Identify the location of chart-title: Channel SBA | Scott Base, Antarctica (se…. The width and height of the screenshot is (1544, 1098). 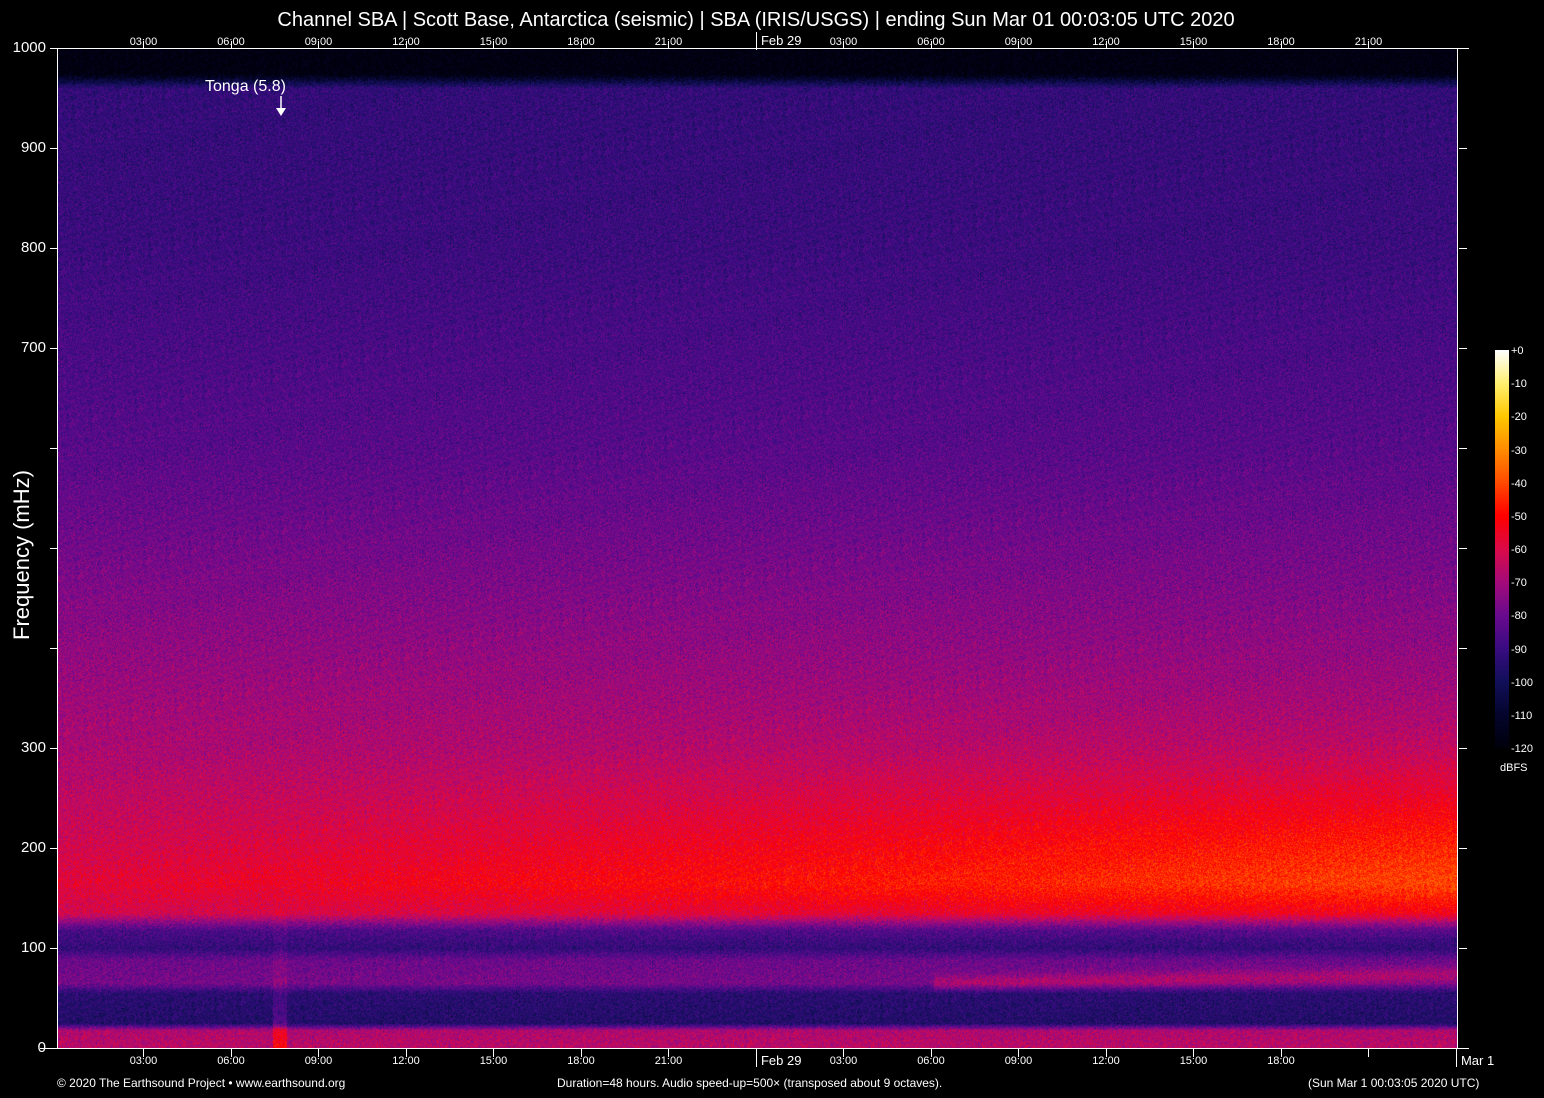
(756, 20).